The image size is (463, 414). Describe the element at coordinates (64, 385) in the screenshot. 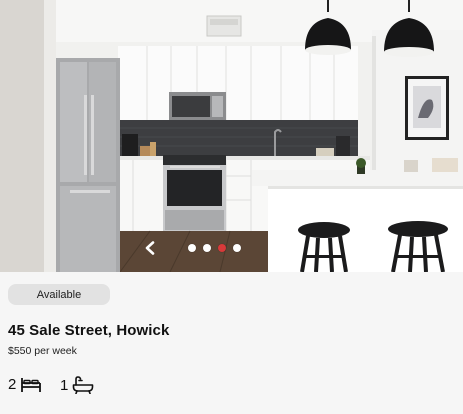

I see `bathrooms-count: 1` at that location.